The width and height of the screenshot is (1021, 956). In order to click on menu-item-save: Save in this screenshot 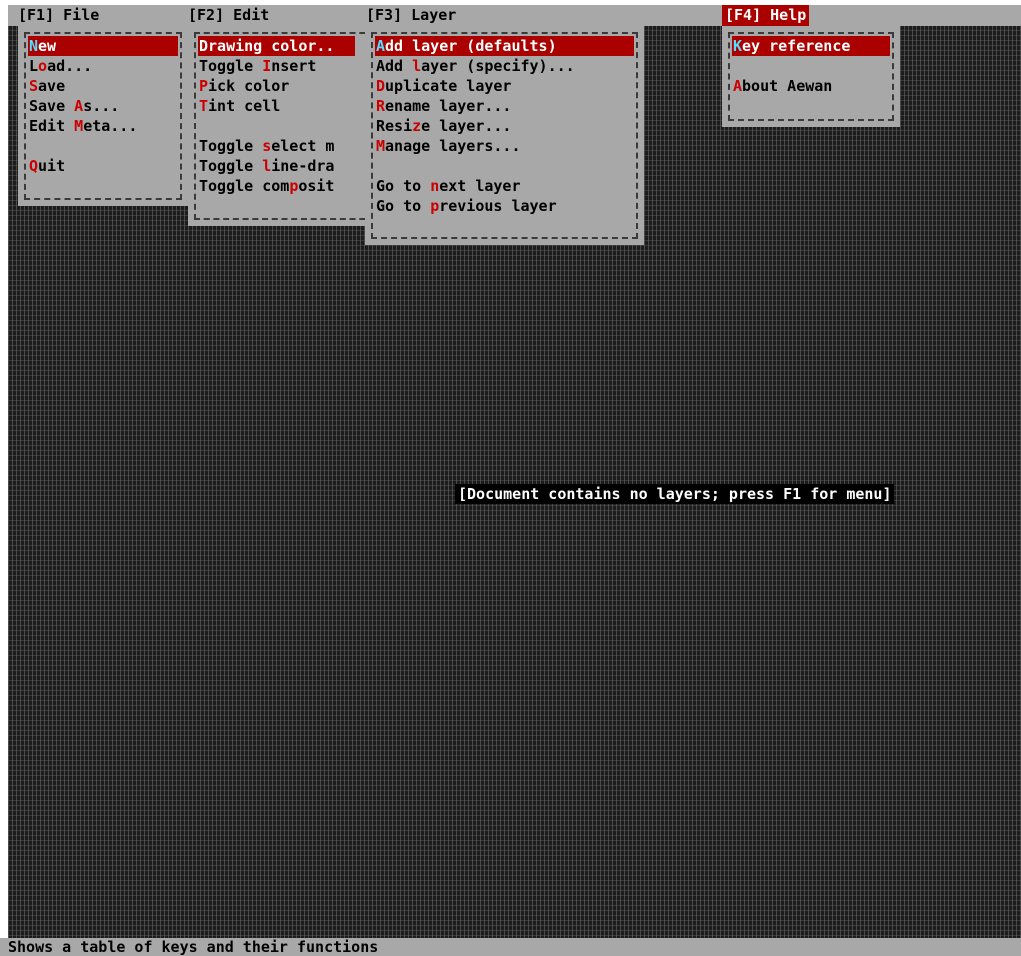, I will do `click(103, 86)`.